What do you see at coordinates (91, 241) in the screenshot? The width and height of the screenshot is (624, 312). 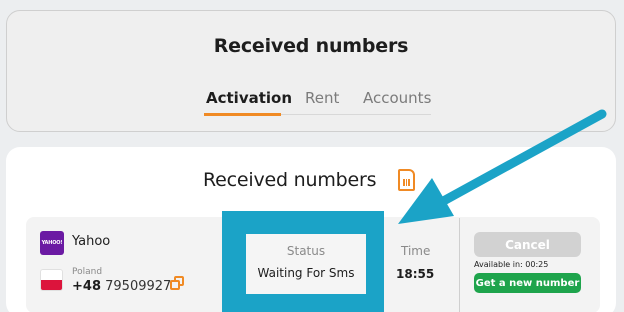 I see `service-name: Yahoo` at bounding box center [91, 241].